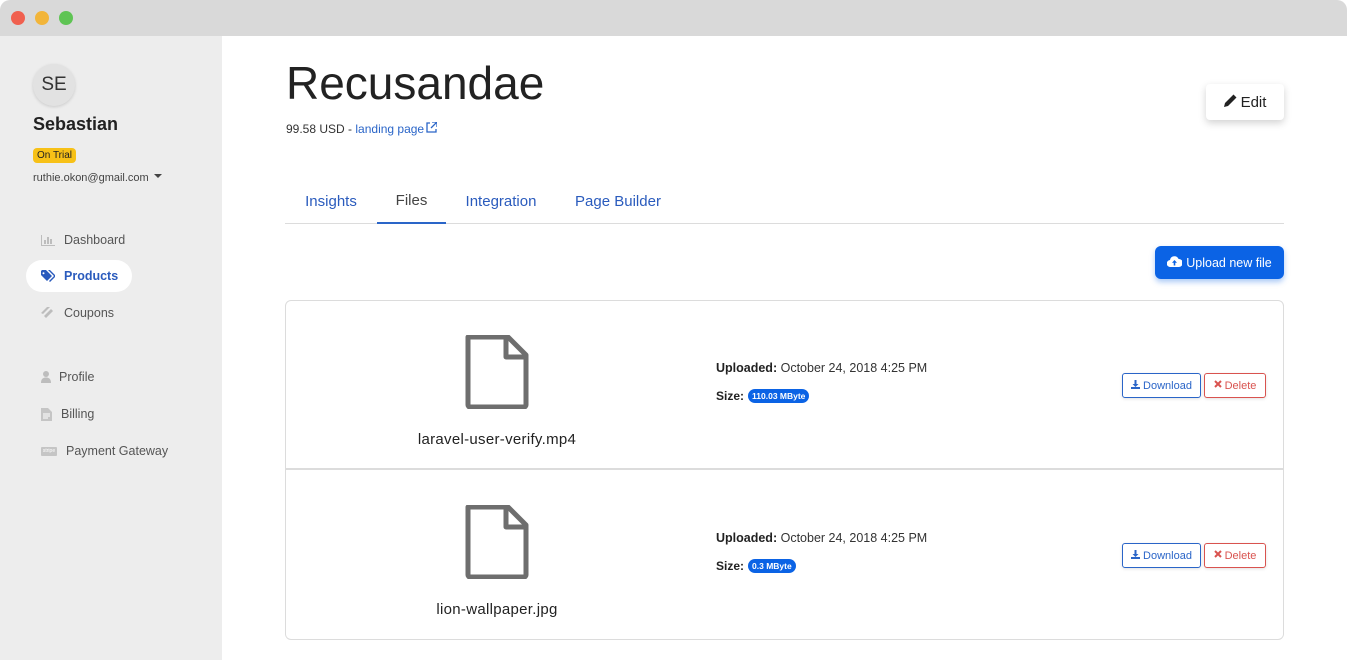 This screenshot has height=660, width=1347. I want to click on sidebar-item-label: Dashboard, so click(95, 240).